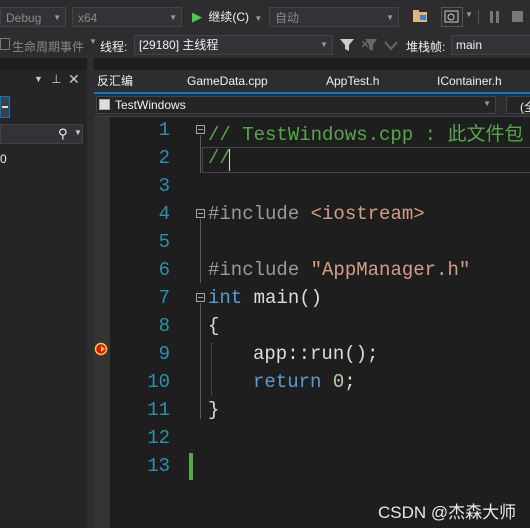 This screenshot has height=528, width=530. I want to click on code-line-9: app::run();, so click(316, 354).